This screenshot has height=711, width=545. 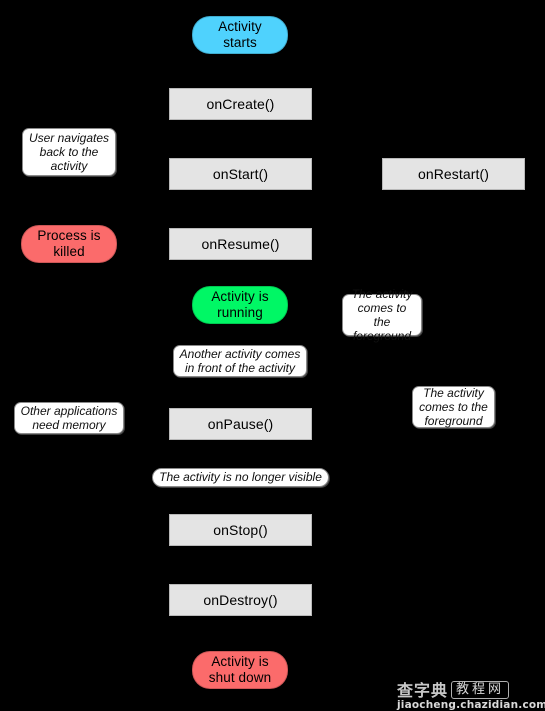 I want to click on note-comes-to-foreground-top-label: The activity comes to the foreground, so click(x=382, y=315).